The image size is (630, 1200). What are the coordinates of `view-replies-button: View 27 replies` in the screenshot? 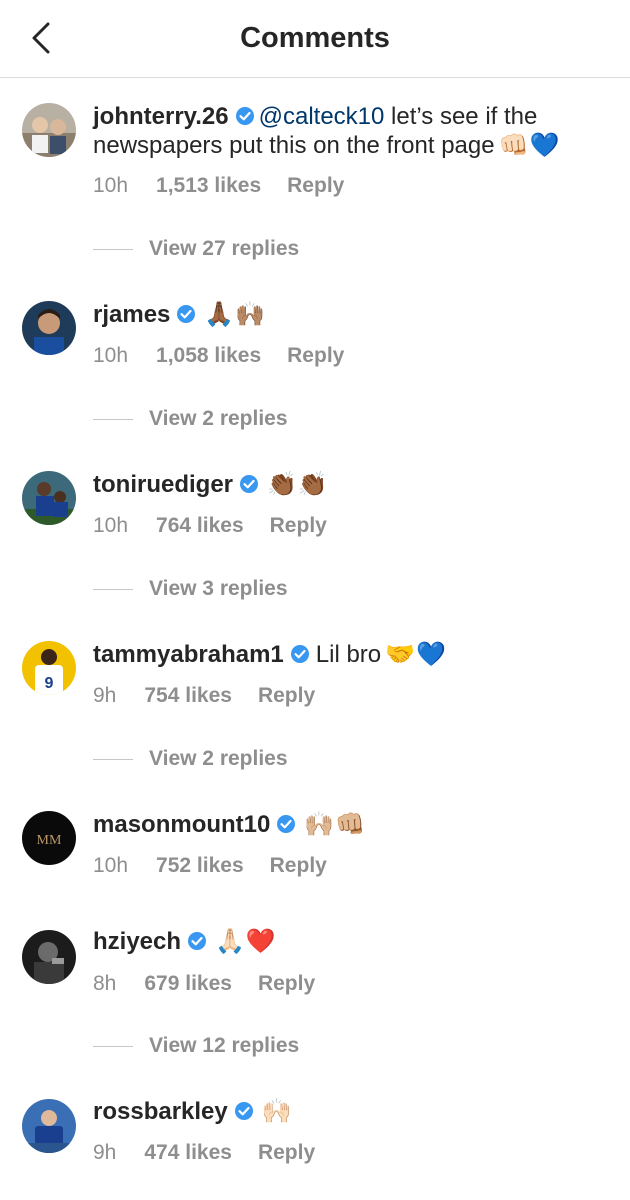 It's located at (196, 249).